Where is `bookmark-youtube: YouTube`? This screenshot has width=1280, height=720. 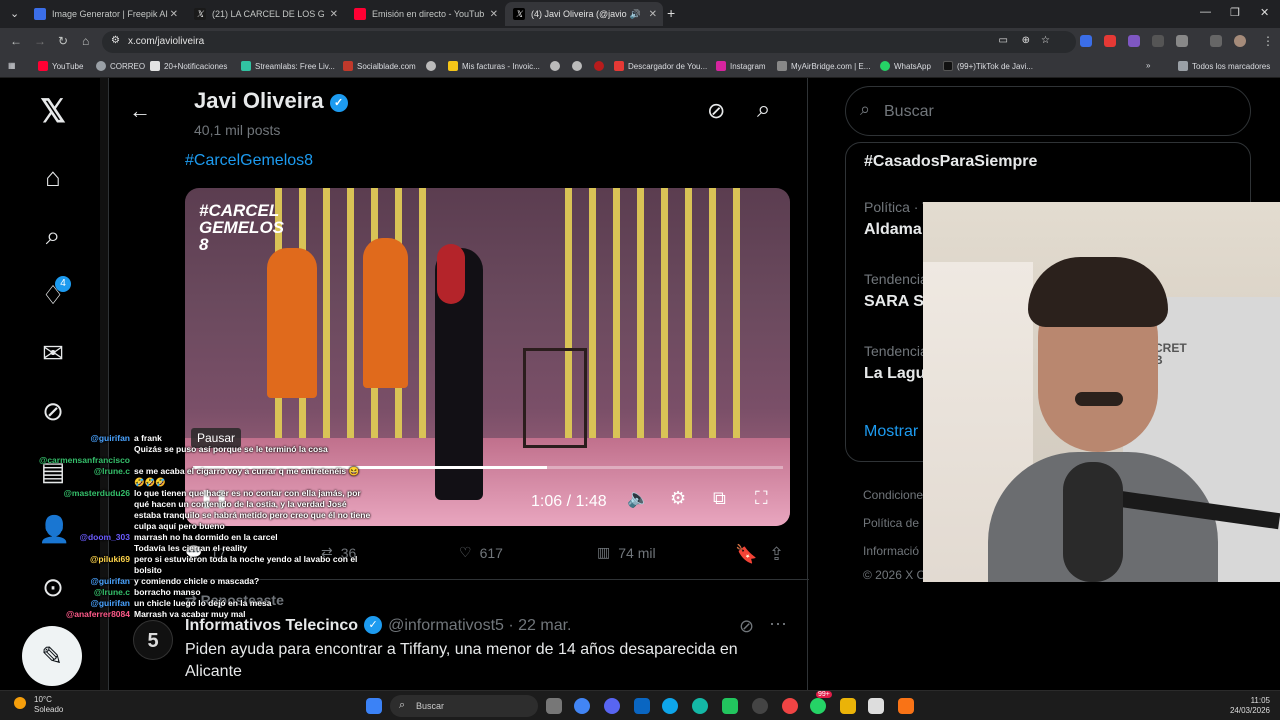
bookmark-youtube: YouTube is located at coordinates (60, 66).